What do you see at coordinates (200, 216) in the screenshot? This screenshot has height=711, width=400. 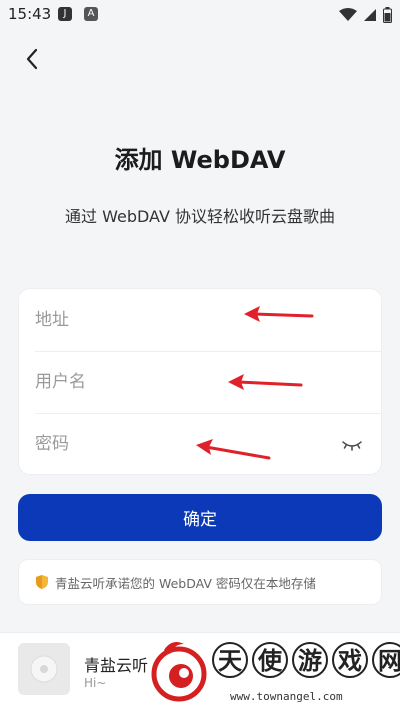 I see `page-subtitle: 通过 WebDAV 协议轻松收听云盘歌曲` at bounding box center [200, 216].